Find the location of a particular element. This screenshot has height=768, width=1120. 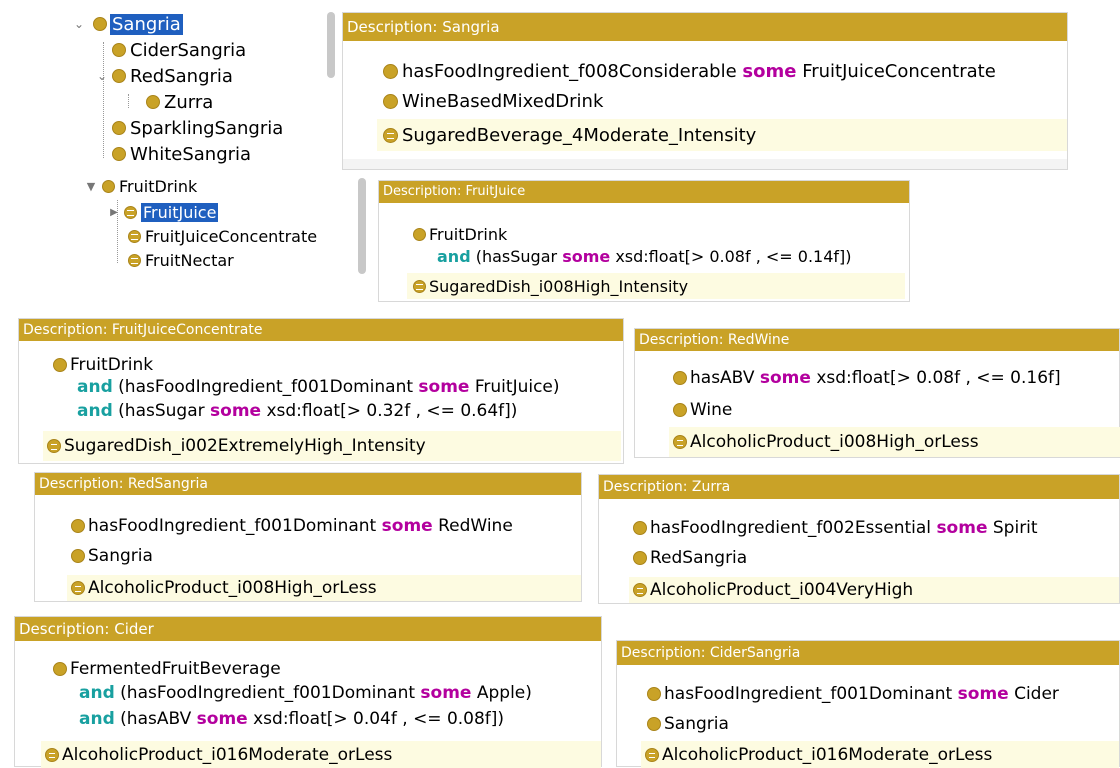

tree-node-fruitNectar: FruitNectar is located at coordinates (181, 260).